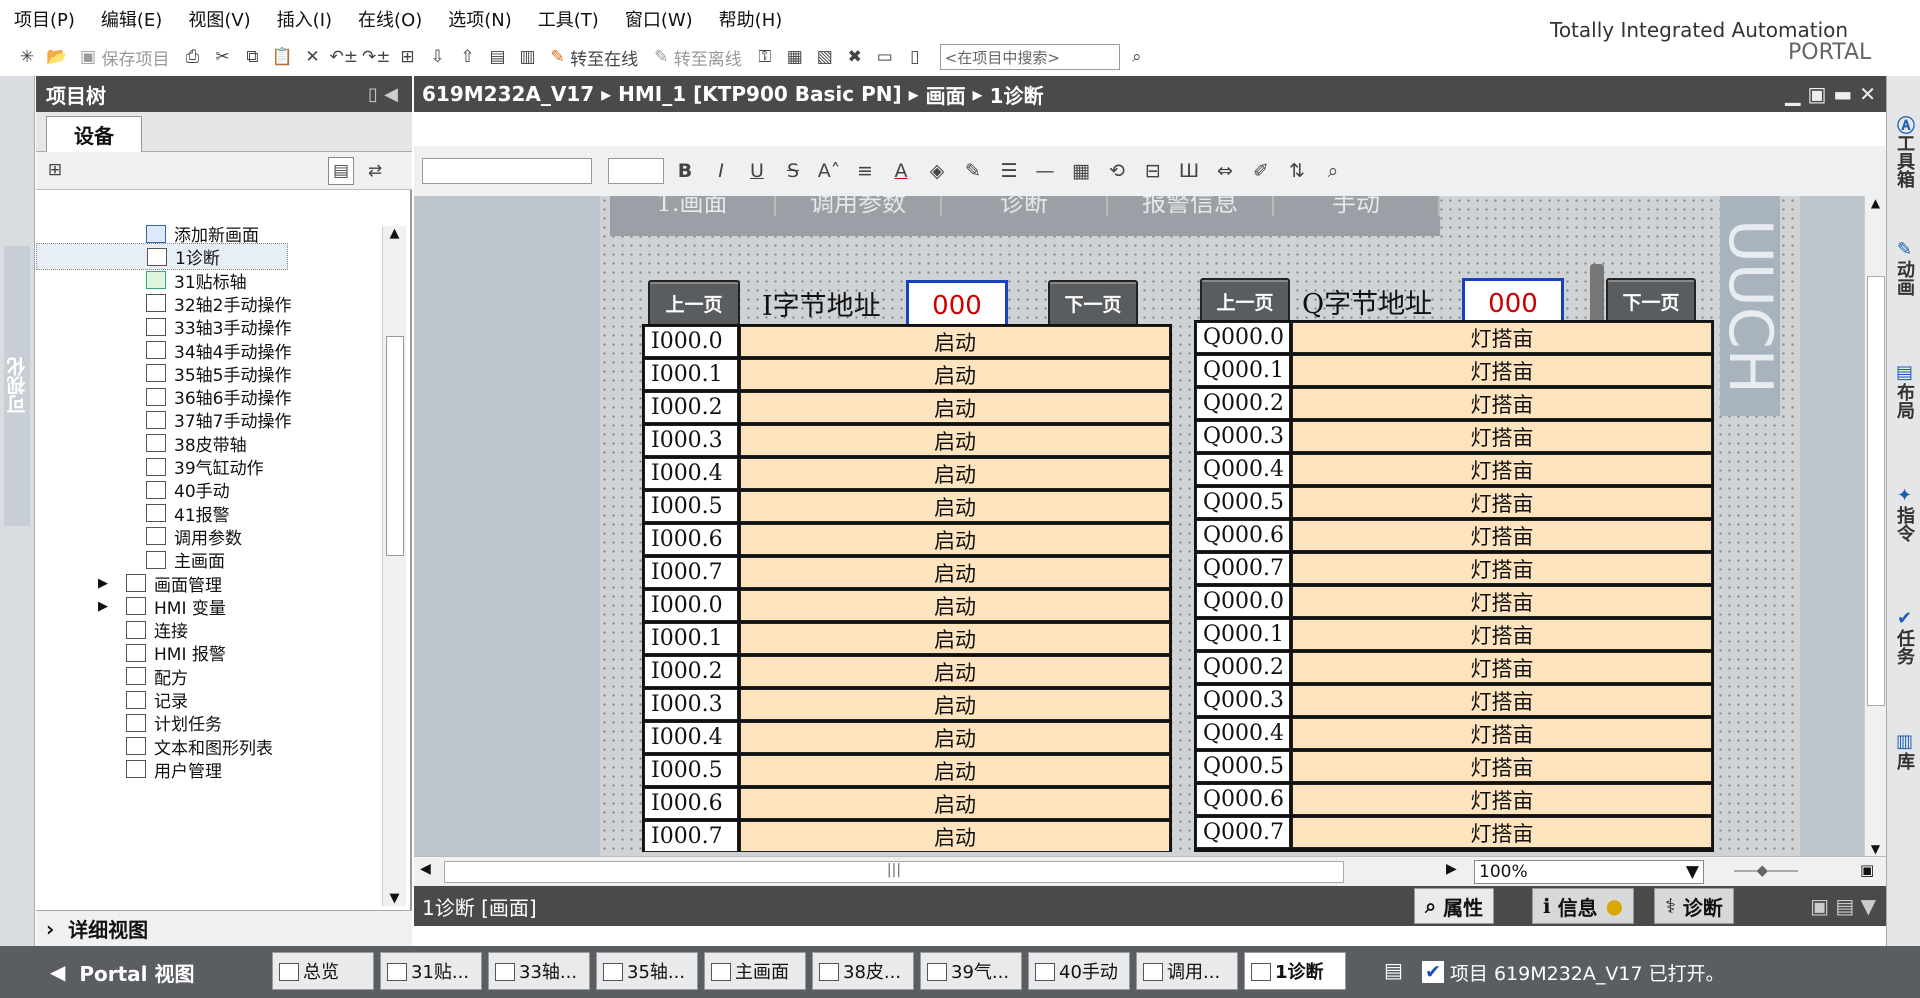 This screenshot has width=1920, height=998. I want to click on taskbar-editor-tab: 主画面, so click(755, 971).